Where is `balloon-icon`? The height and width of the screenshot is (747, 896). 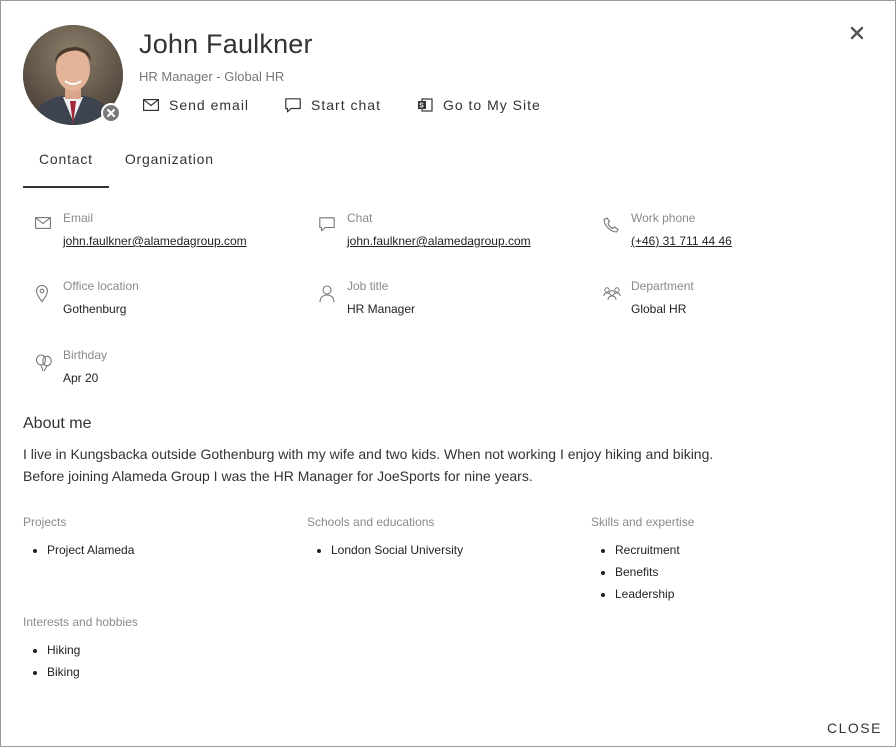
balloon-icon is located at coordinates (43, 363).